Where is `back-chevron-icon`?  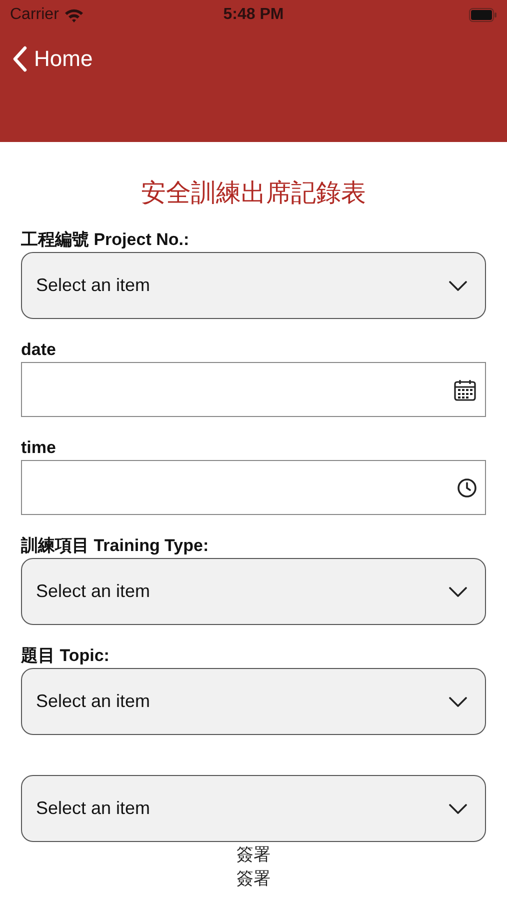 back-chevron-icon is located at coordinates (20, 59).